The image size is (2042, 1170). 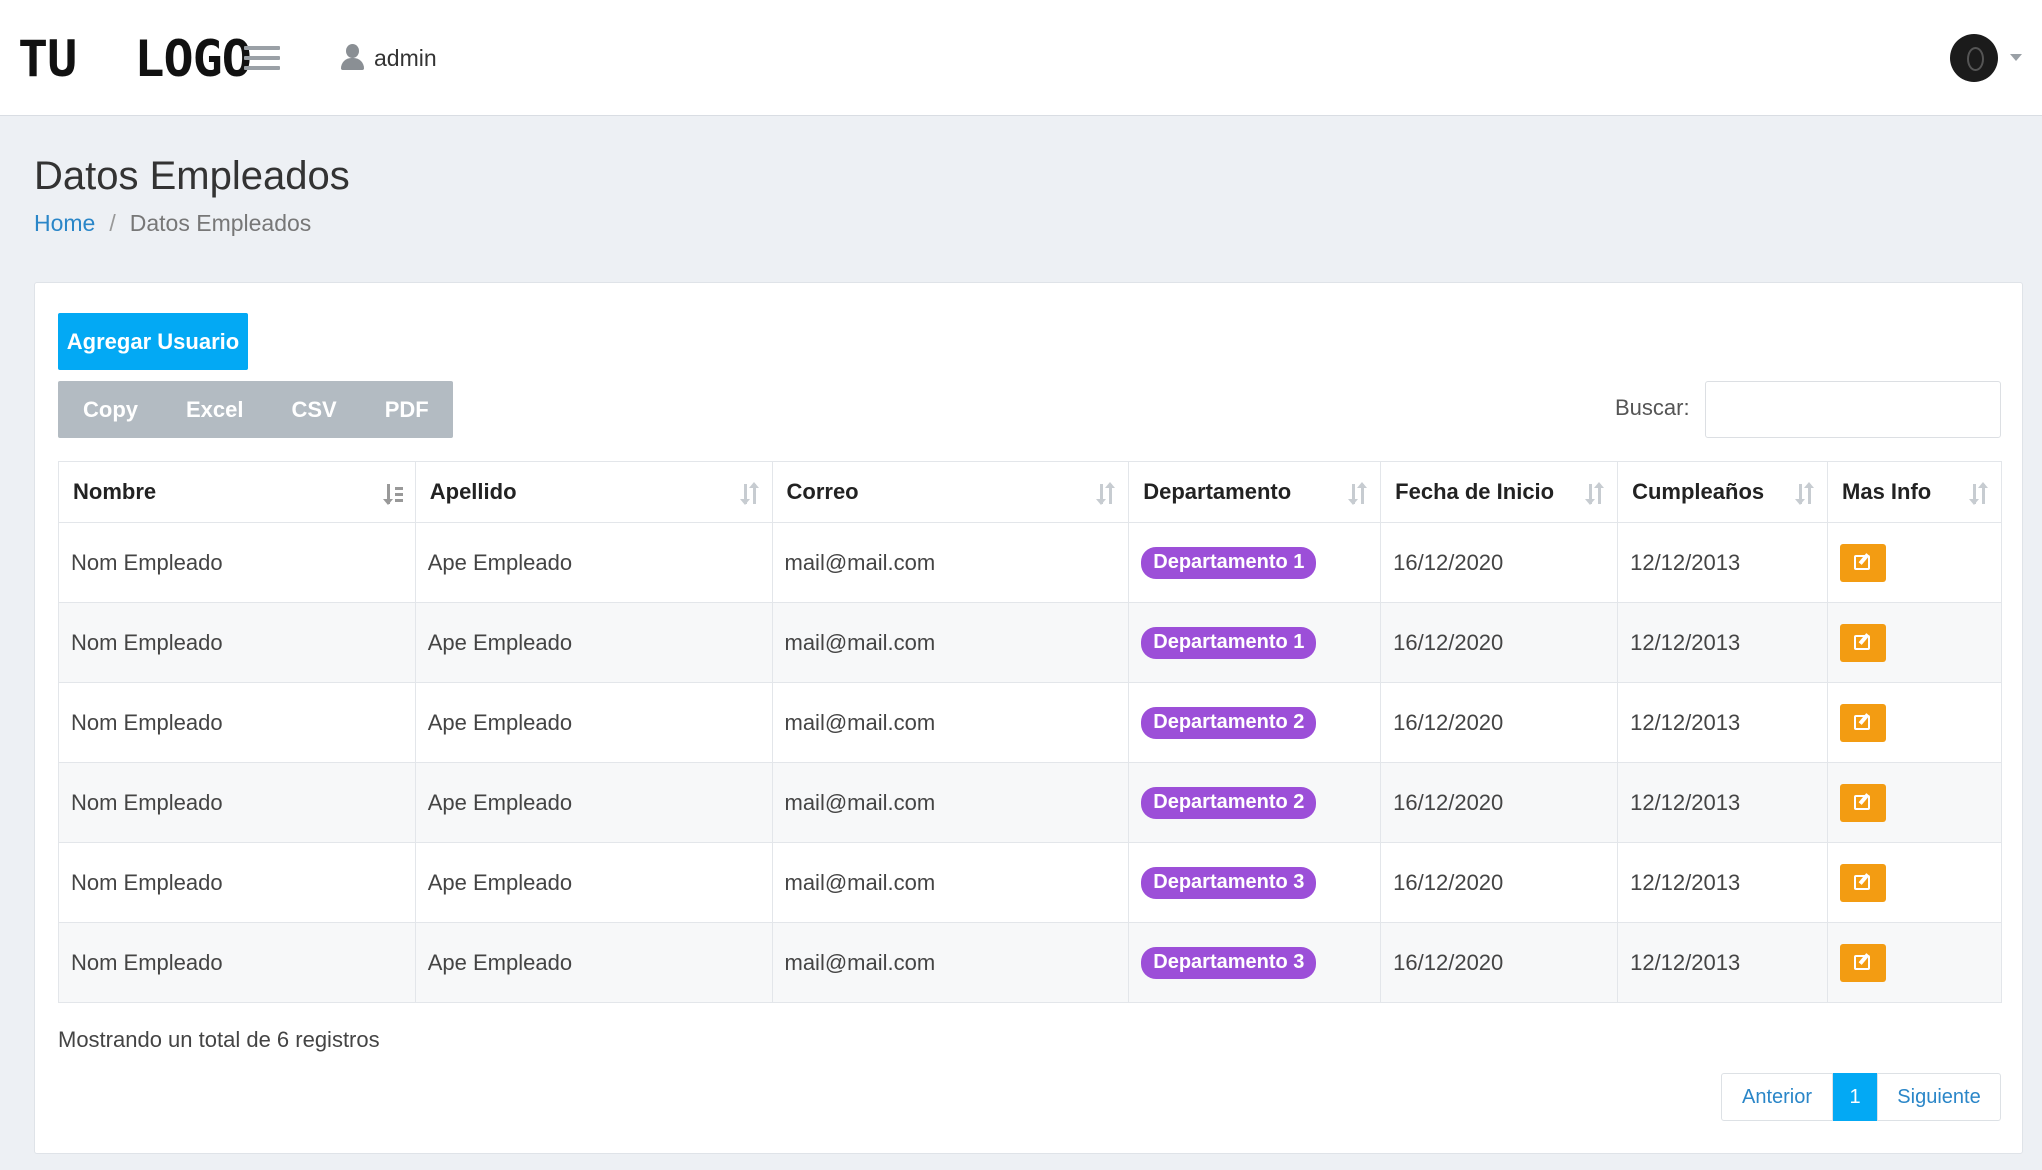 I want to click on column-label: Correo, so click(x=822, y=491).